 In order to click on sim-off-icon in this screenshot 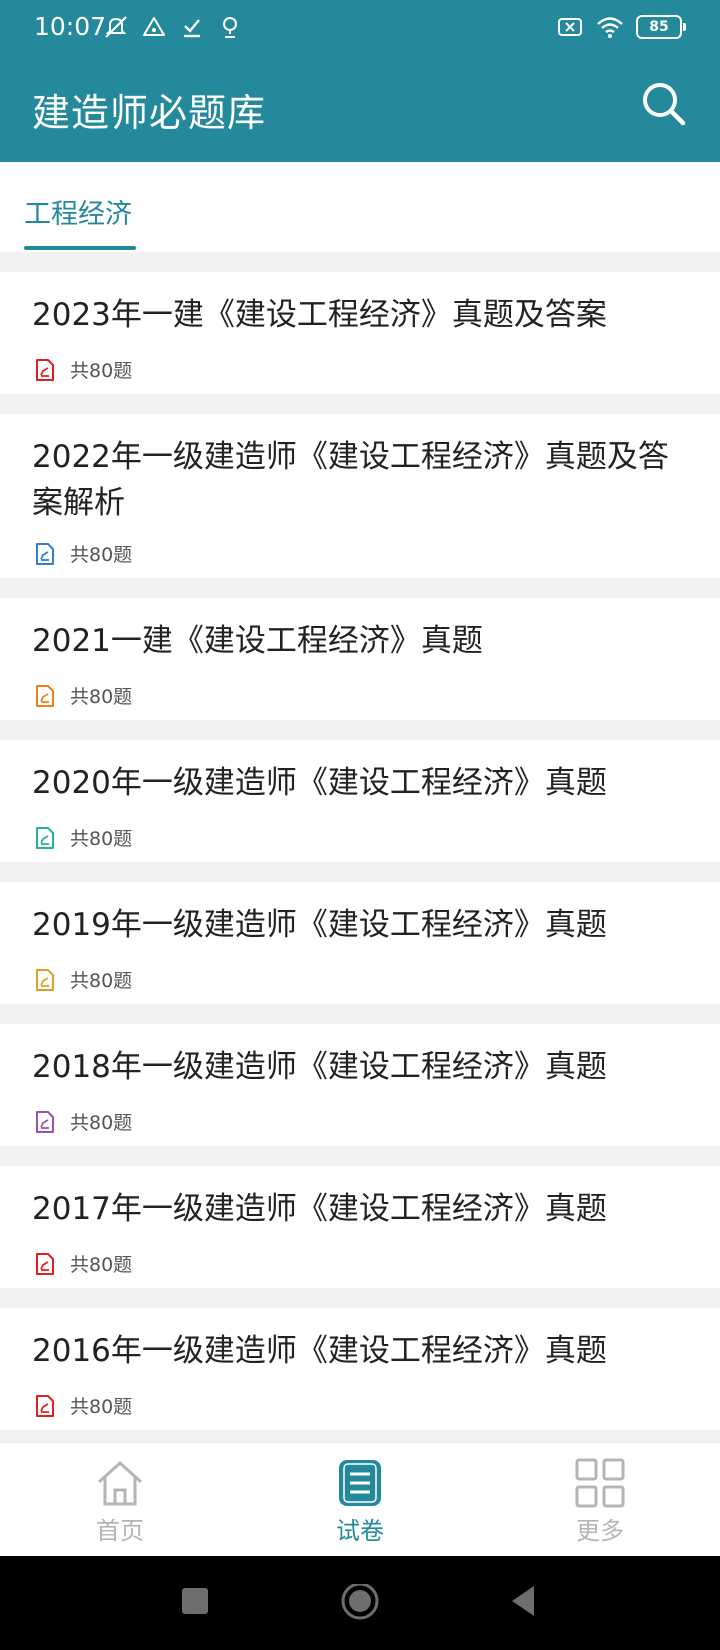, I will do `click(570, 27)`.